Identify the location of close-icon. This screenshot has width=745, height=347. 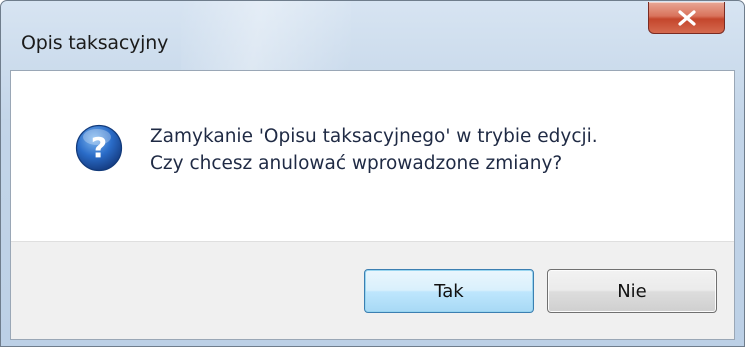
(686, 17).